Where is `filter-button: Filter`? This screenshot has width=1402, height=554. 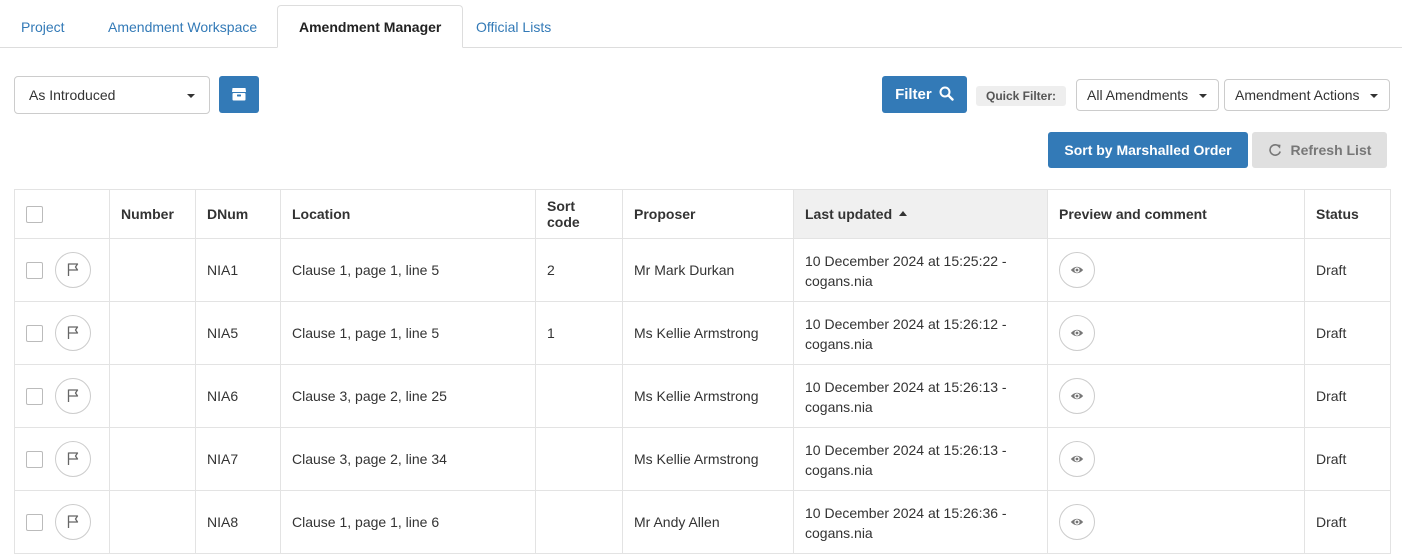 filter-button: Filter is located at coordinates (924, 94).